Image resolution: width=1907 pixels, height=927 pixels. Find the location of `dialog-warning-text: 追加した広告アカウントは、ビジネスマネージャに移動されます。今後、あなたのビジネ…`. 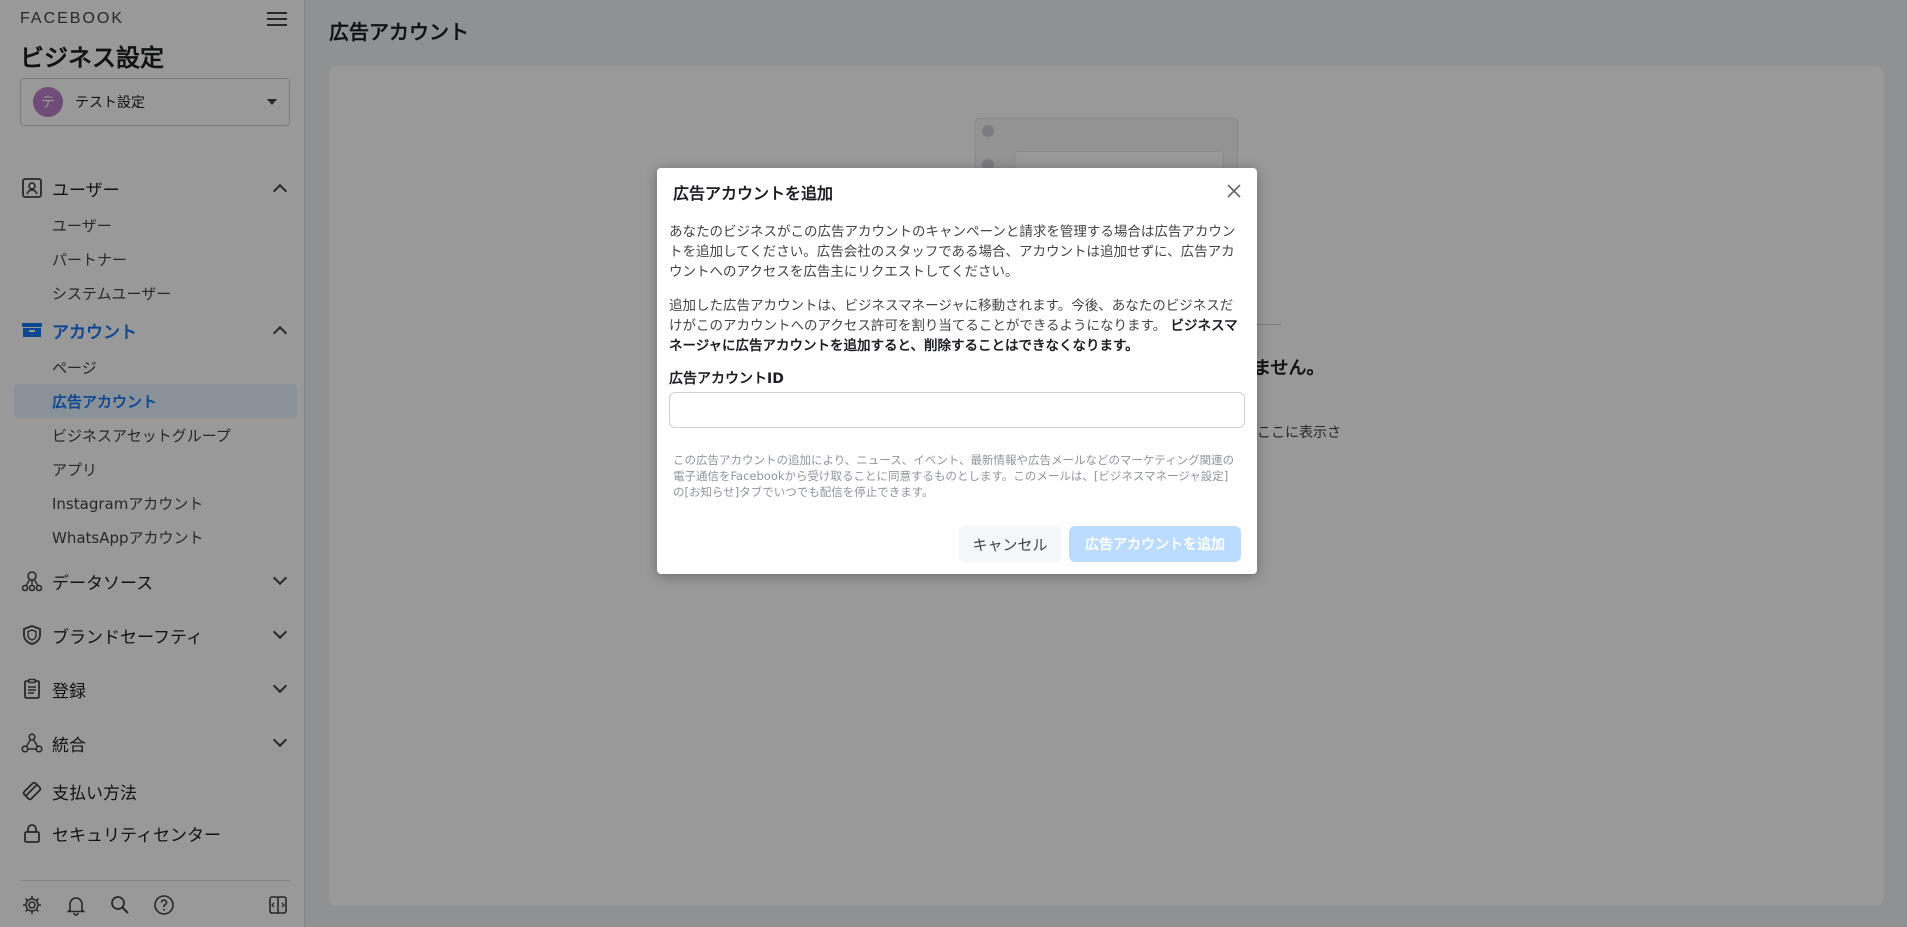

dialog-warning-text: 追加した広告アカウントは、ビジネスマネージャに移動されます。今後、あなたのビジネ… is located at coordinates (951, 316).